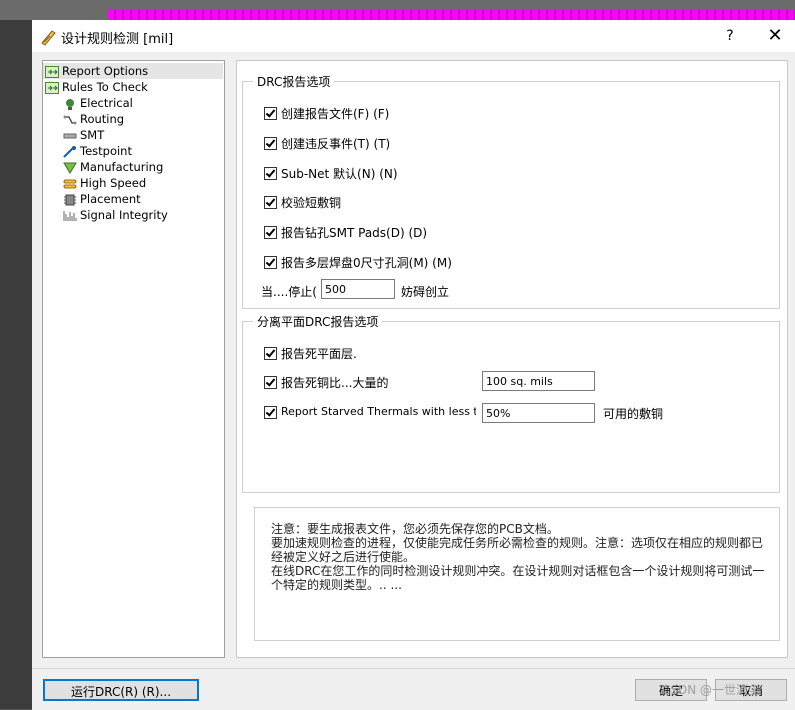 Image resolution: width=795 pixels, height=710 pixels. Describe the element at coordinates (124, 215) in the screenshot. I see `tree-item-label: Signal Integrity` at that location.